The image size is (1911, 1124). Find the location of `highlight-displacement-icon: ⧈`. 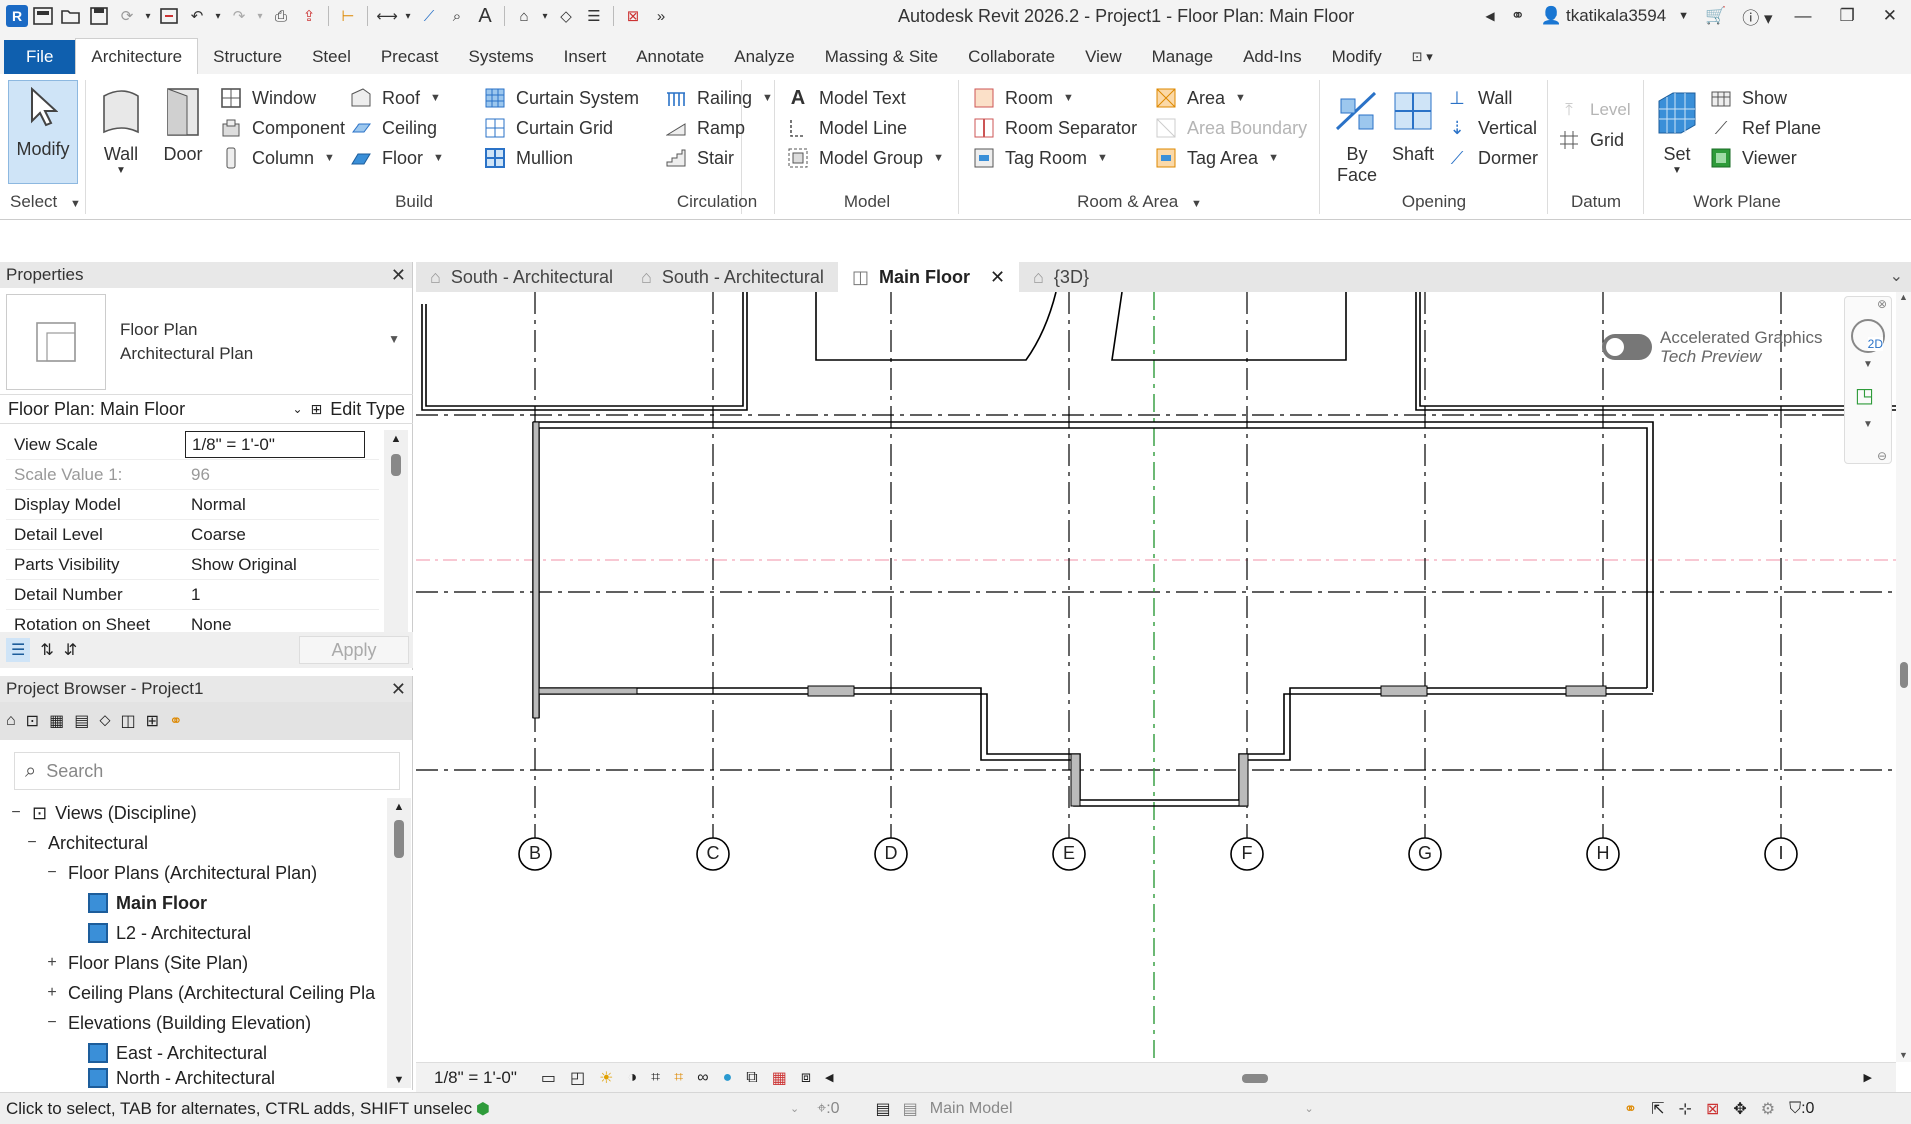

highlight-displacement-icon: ⧈ is located at coordinates (806, 1078).